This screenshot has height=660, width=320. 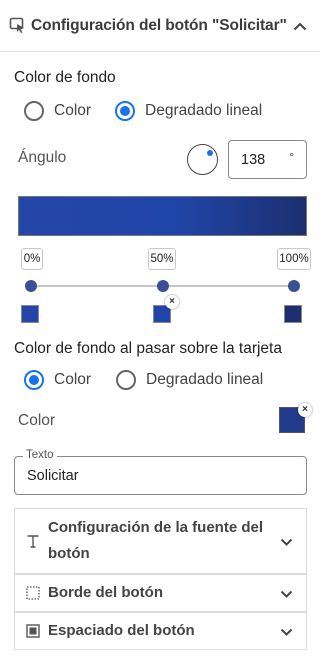 I want to click on accordion-font-settings: Configuración de la fuente del botón, so click(x=160, y=541).